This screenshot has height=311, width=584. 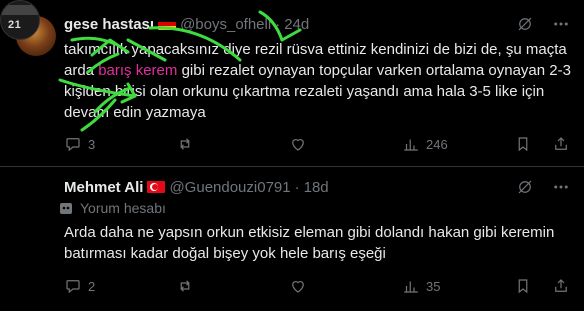 What do you see at coordinates (229, 187) in the screenshot?
I see `author-handle: @Guendouzi0791` at bounding box center [229, 187].